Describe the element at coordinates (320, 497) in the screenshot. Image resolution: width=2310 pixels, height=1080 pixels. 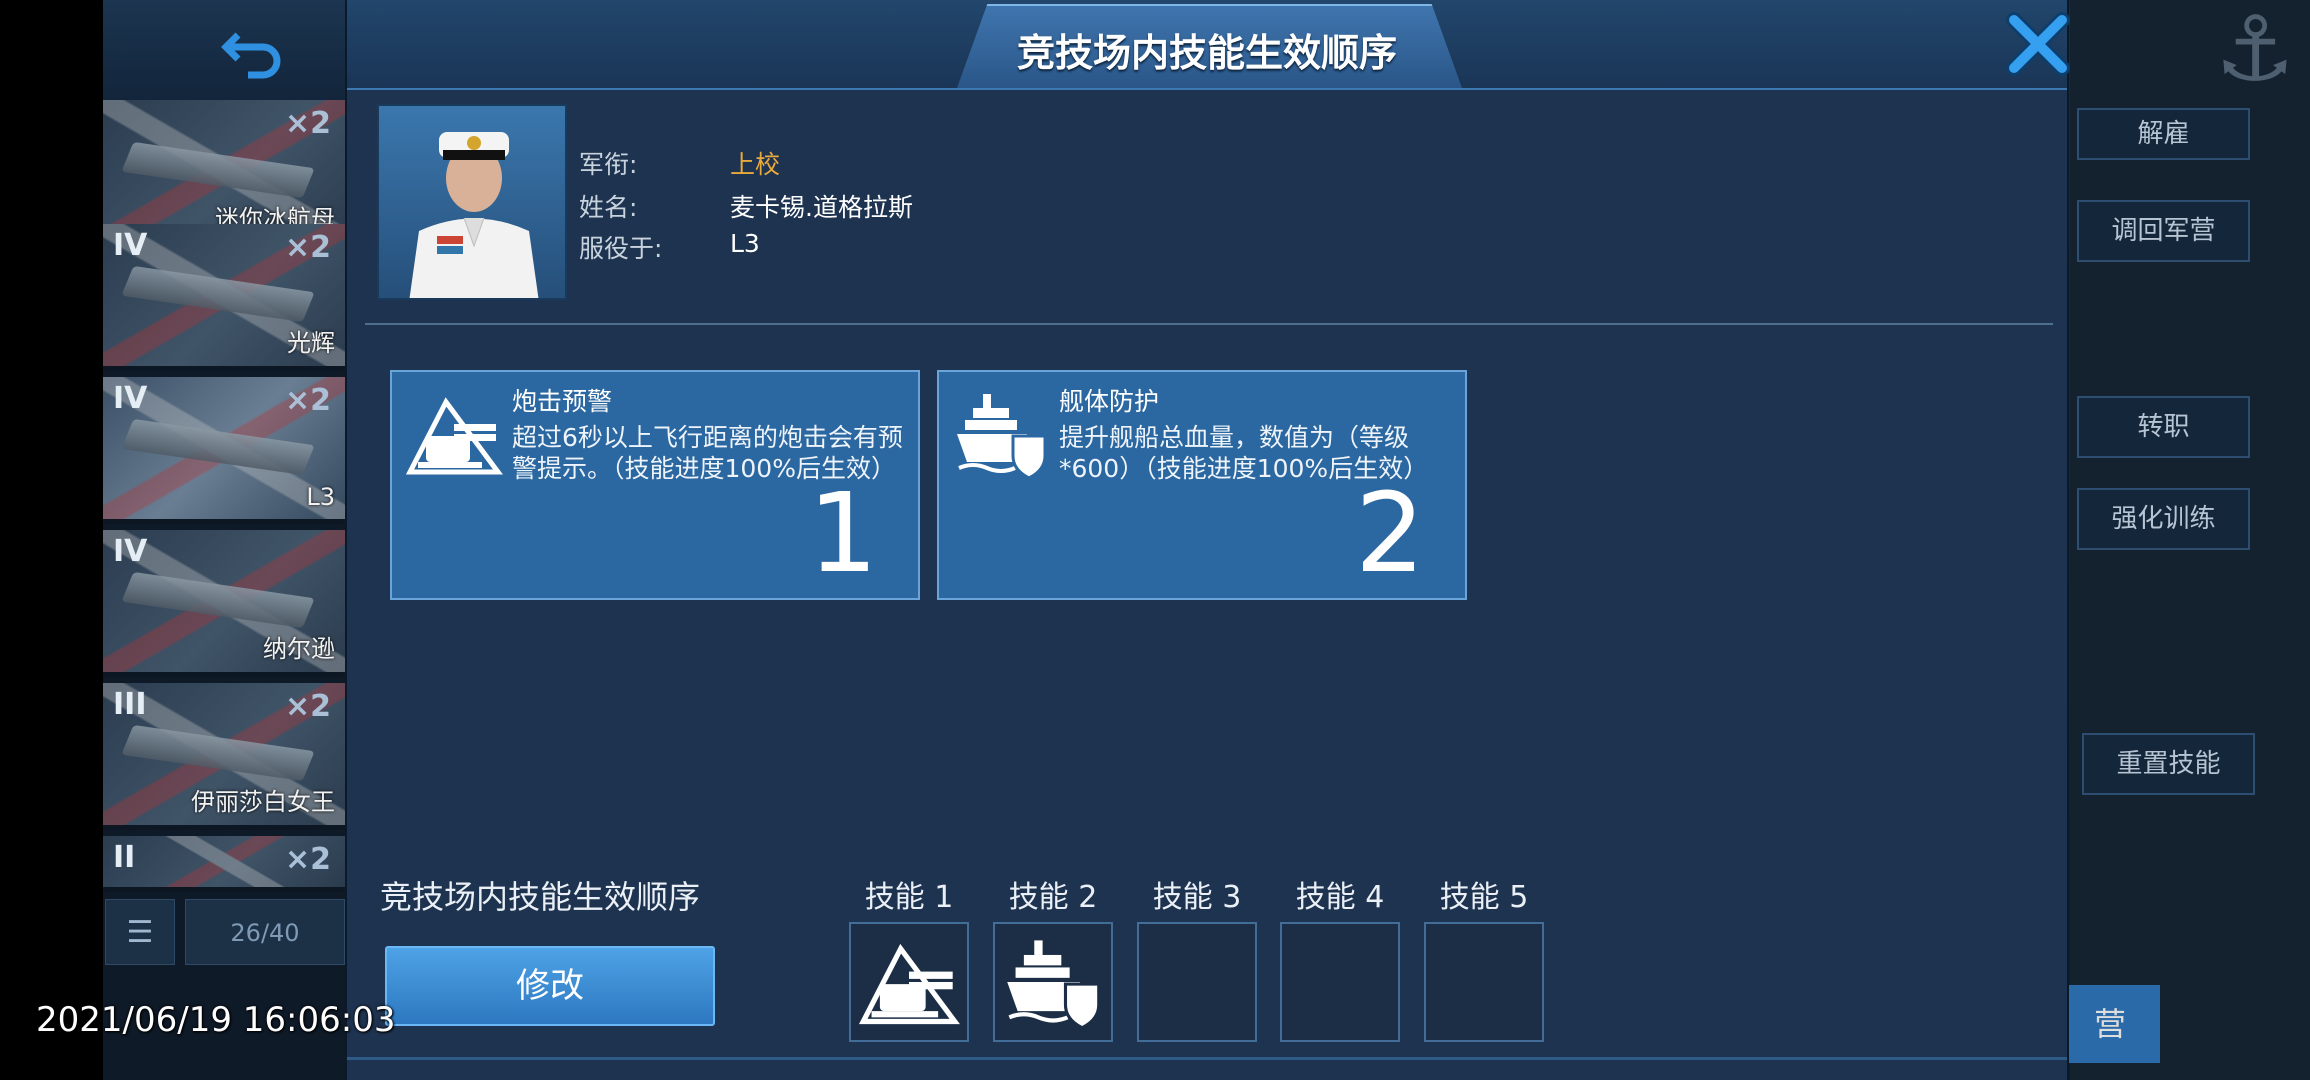
I see `ship-name: L3` at that location.